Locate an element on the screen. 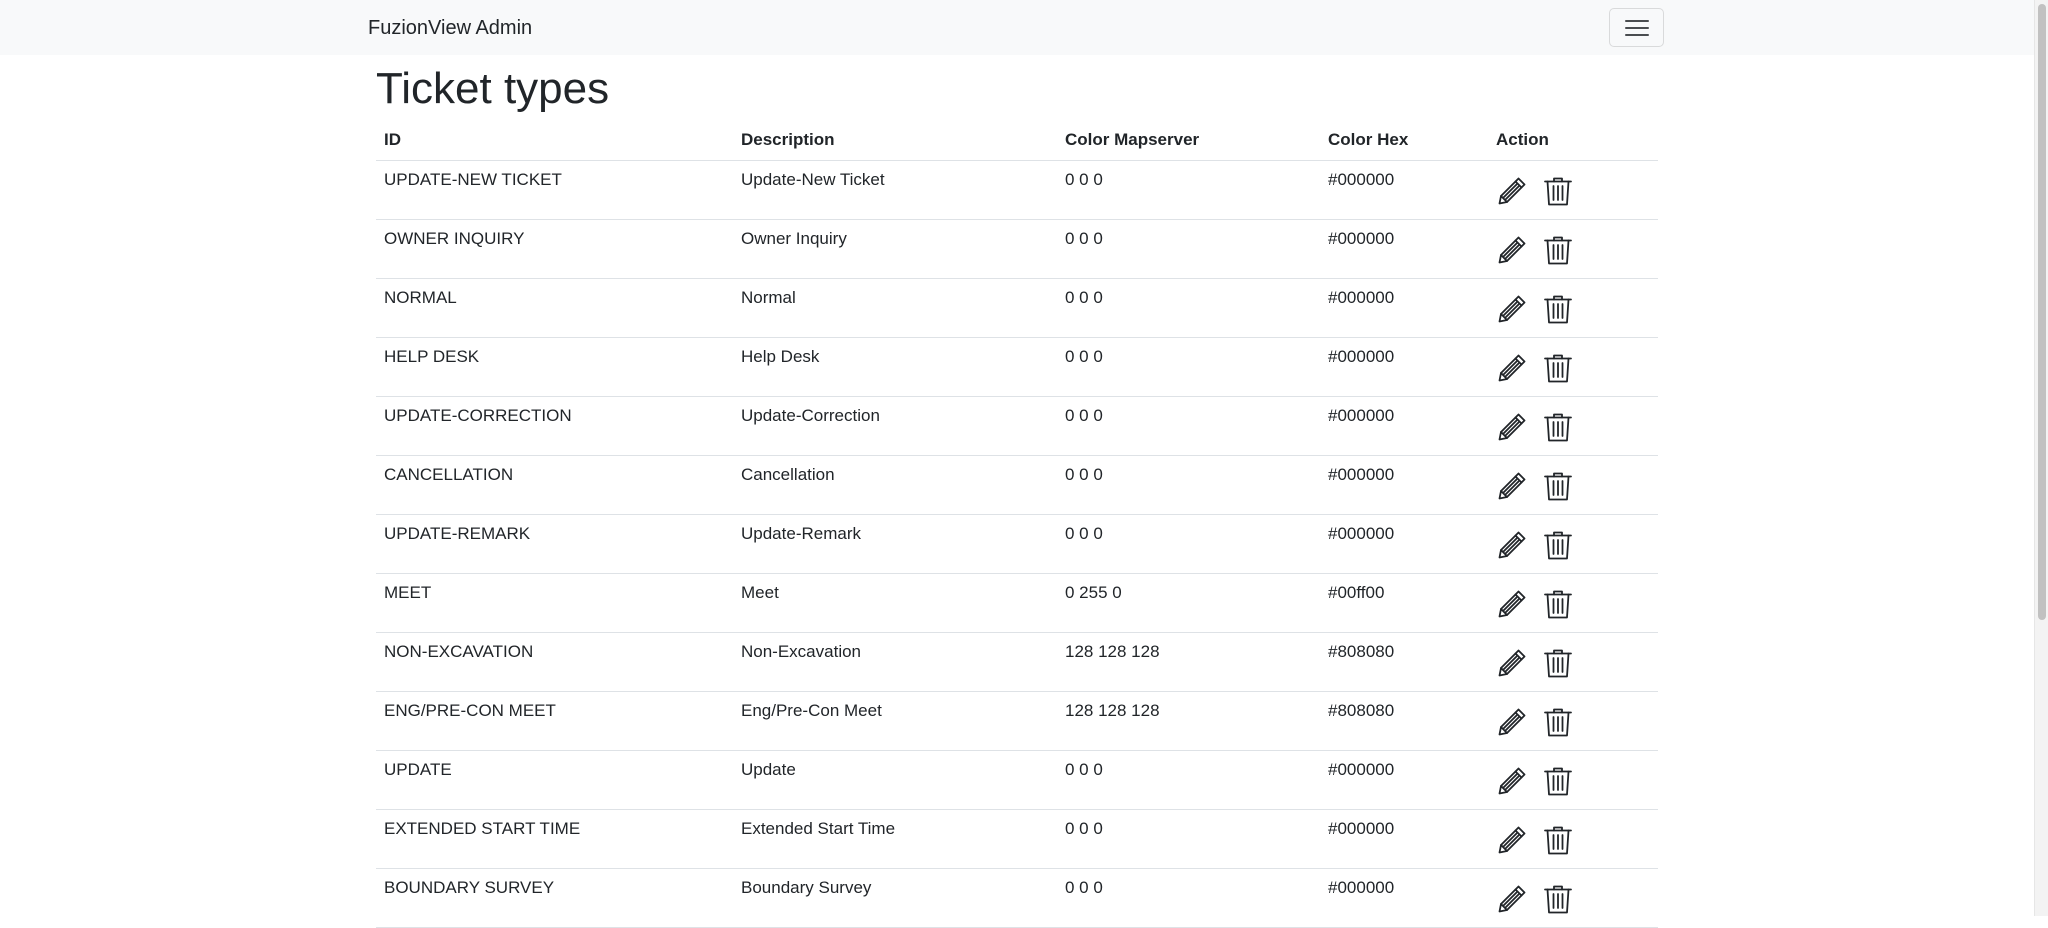  cell-description: Extended Start Time is located at coordinates (895, 839).